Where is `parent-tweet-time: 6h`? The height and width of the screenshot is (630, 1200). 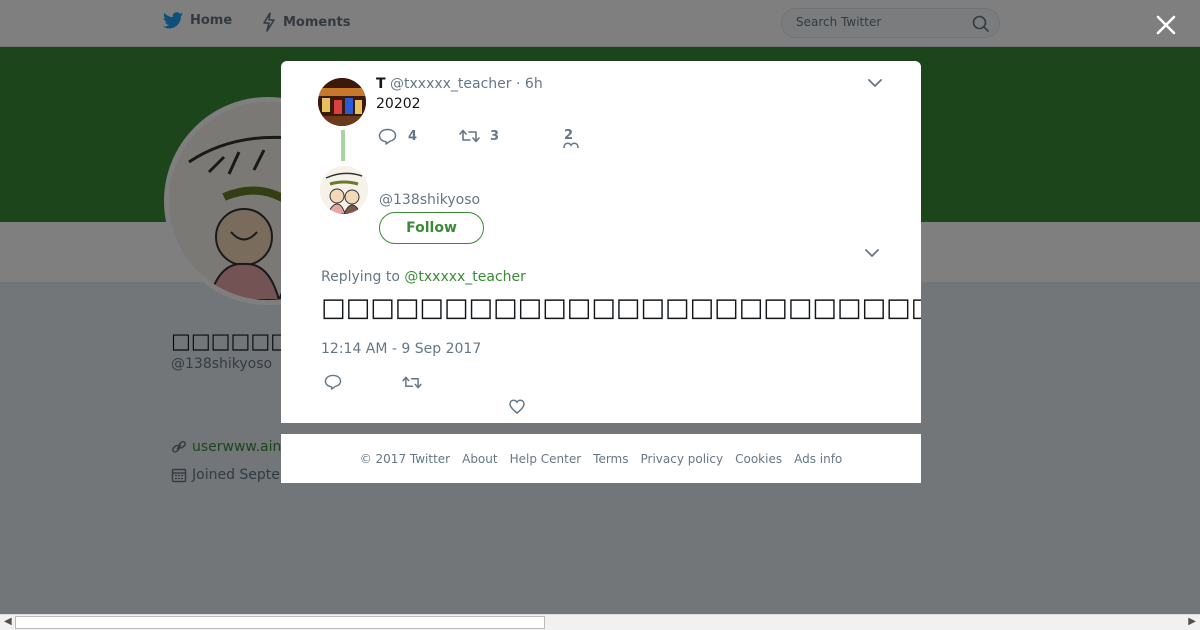 parent-tweet-time: 6h is located at coordinates (534, 84).